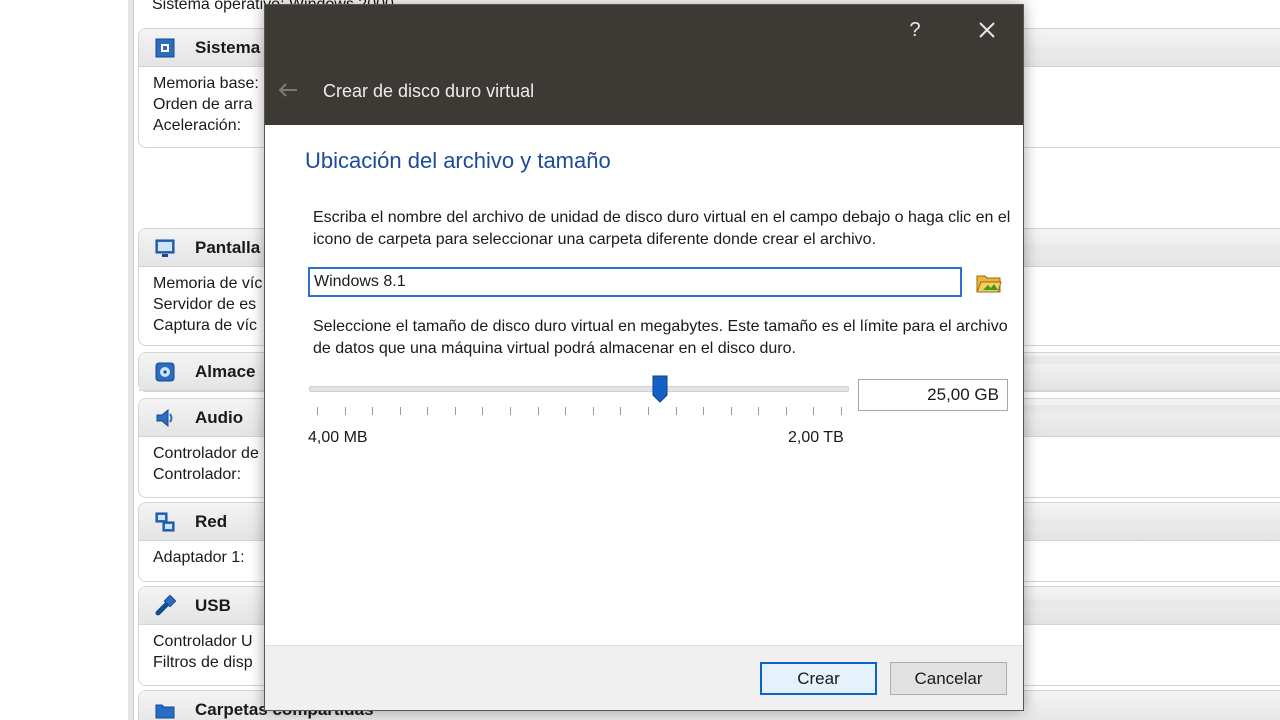 Image resolution: width=1280 pixels, height=720 pixels. Describe the element at coordinates (165, 522) in the screenshot. I see `network-icon` at that location.